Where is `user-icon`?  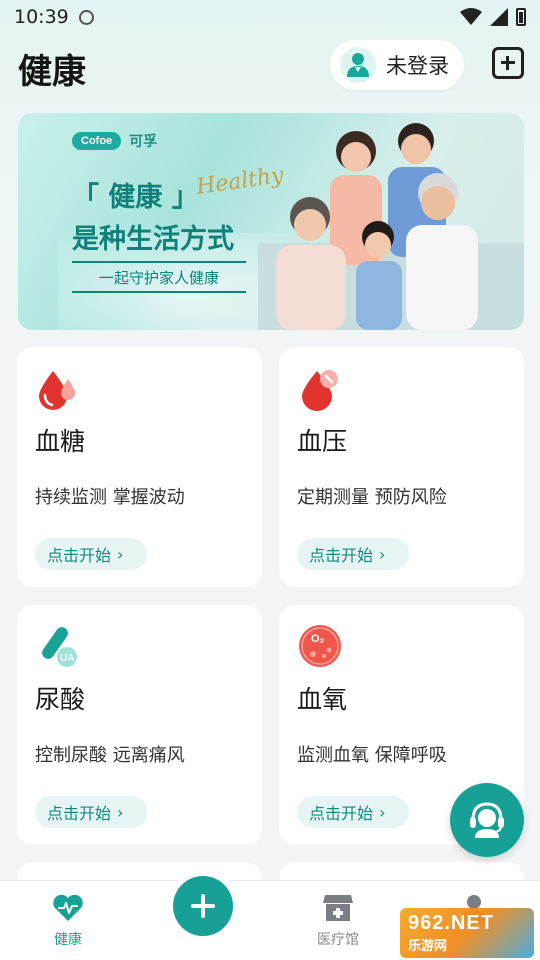
user-icon is located at coordinates (358, 65).